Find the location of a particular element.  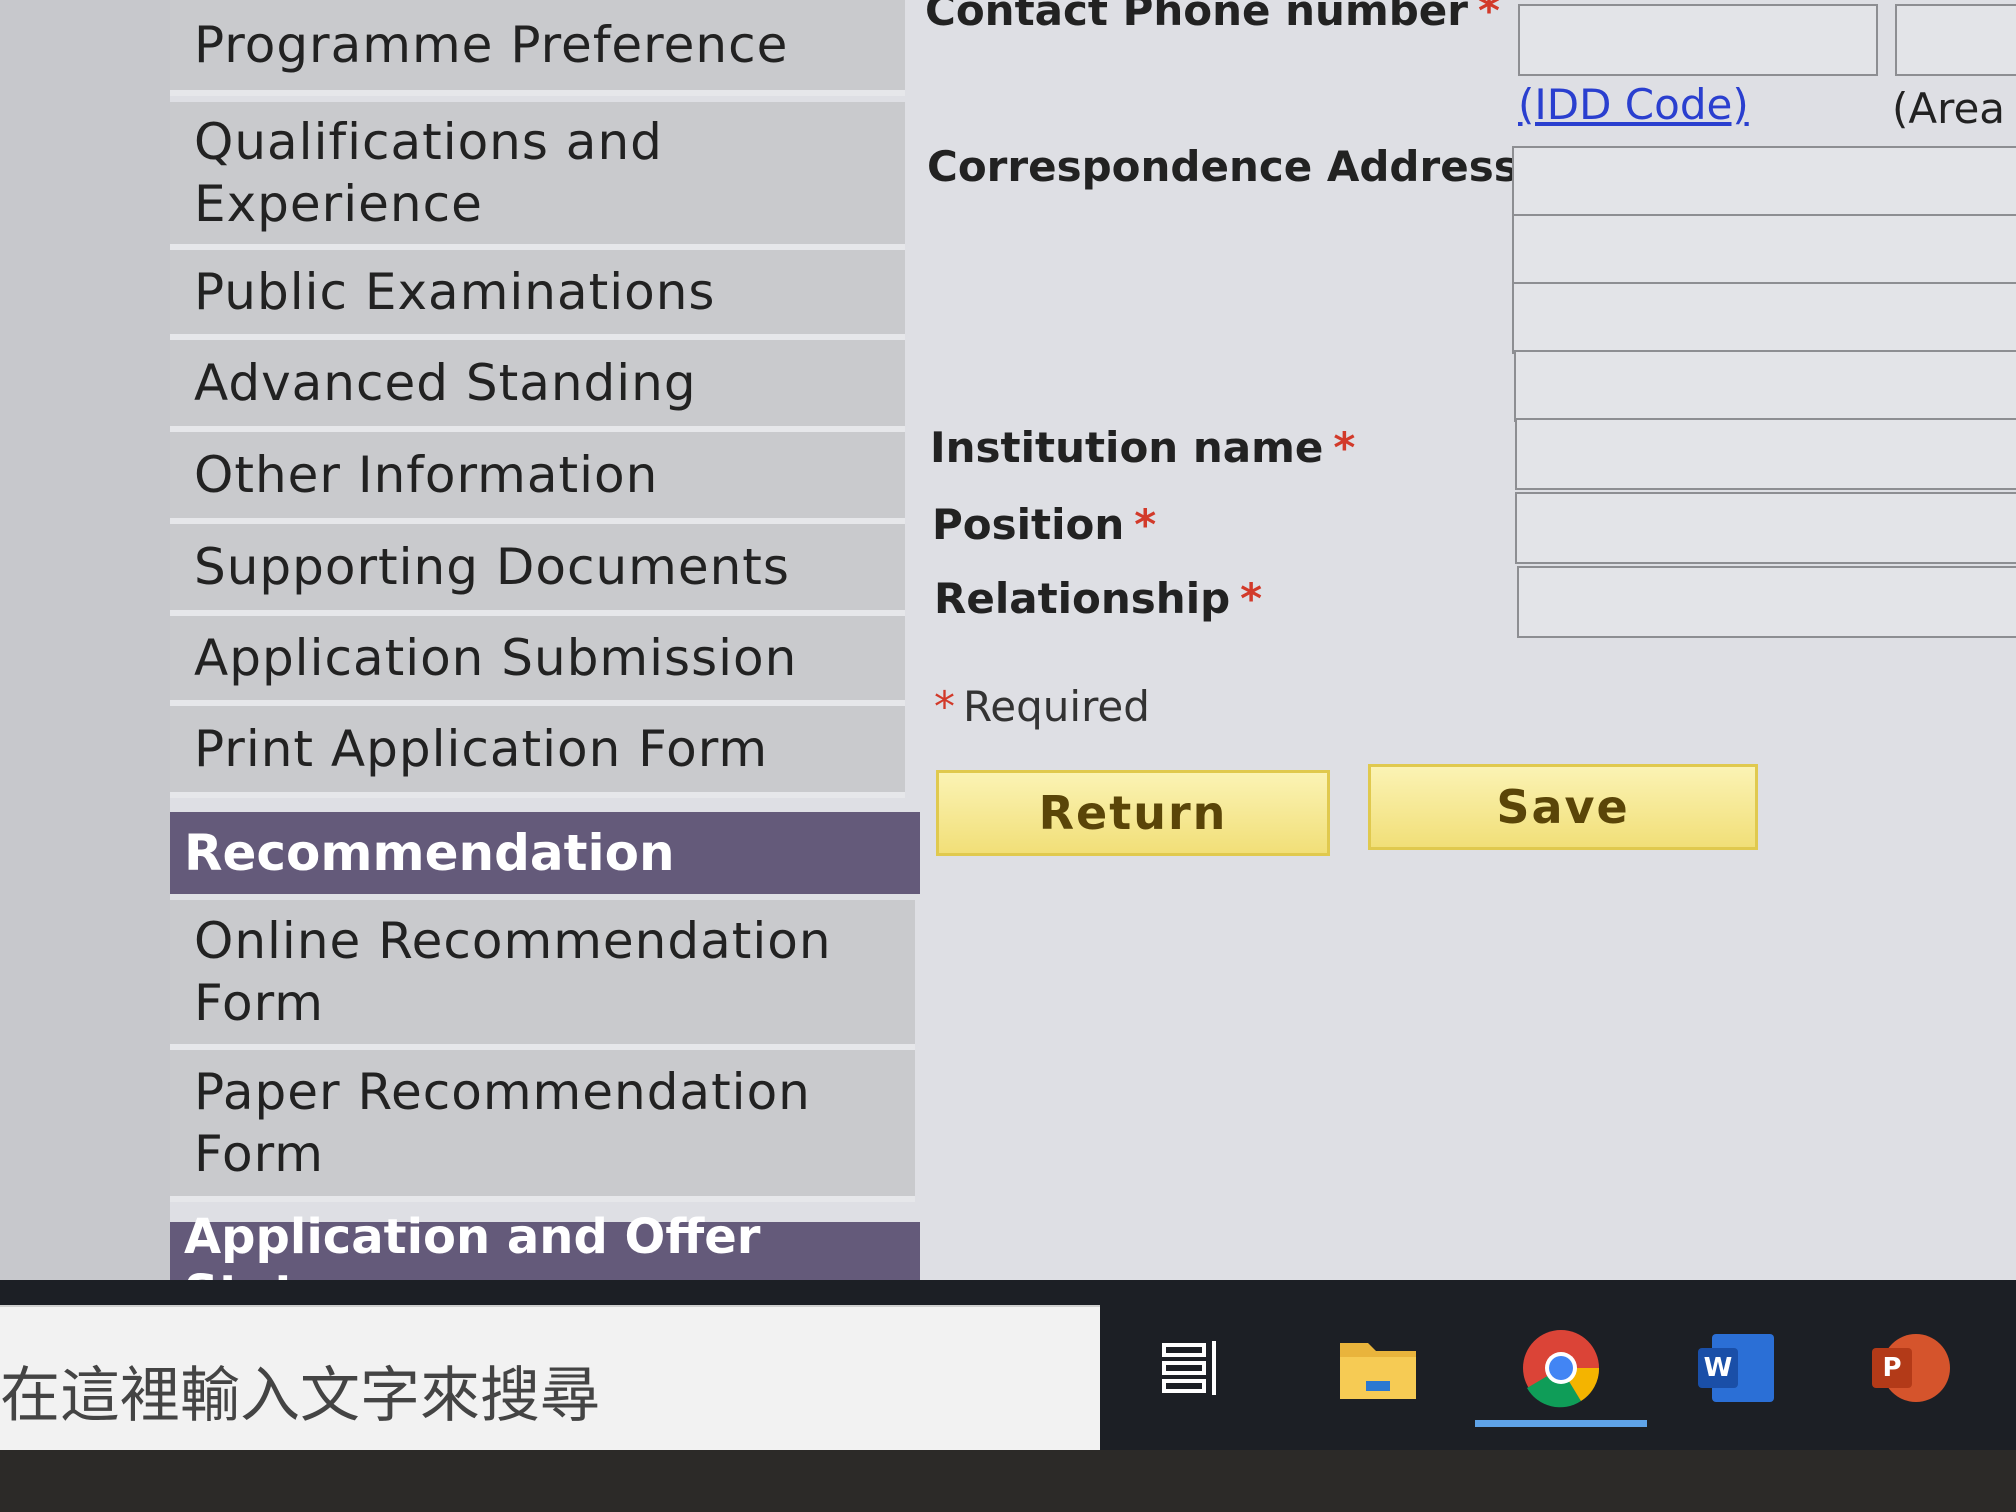

sidebar-item-qualifications: Qualifications and Experience is located at coordinates (537, 176).